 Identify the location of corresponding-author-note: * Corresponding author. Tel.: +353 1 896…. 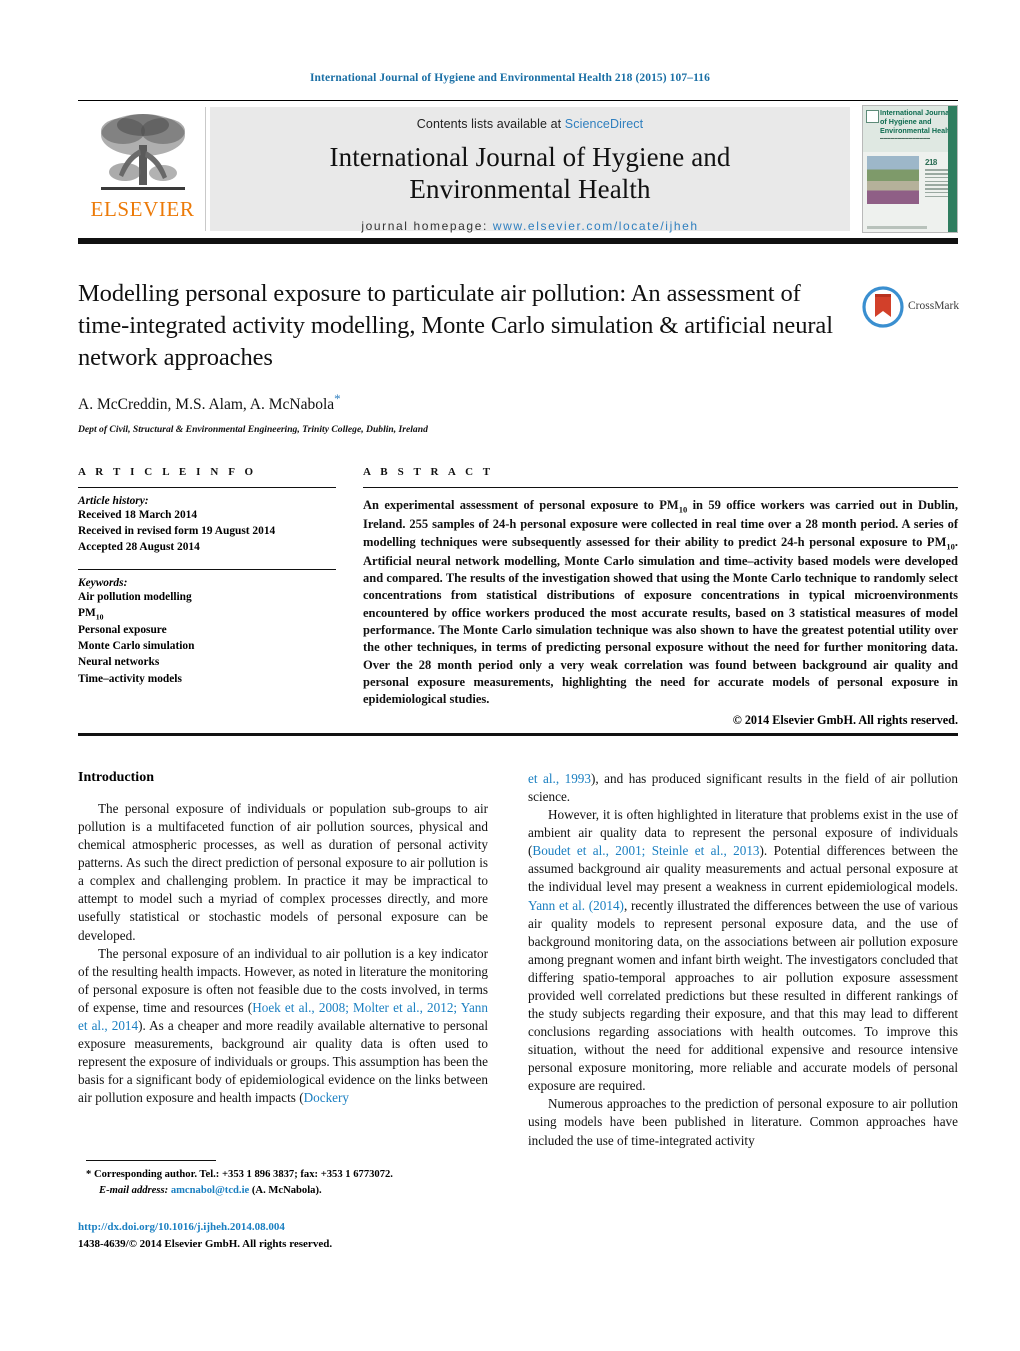
(239, 1174).